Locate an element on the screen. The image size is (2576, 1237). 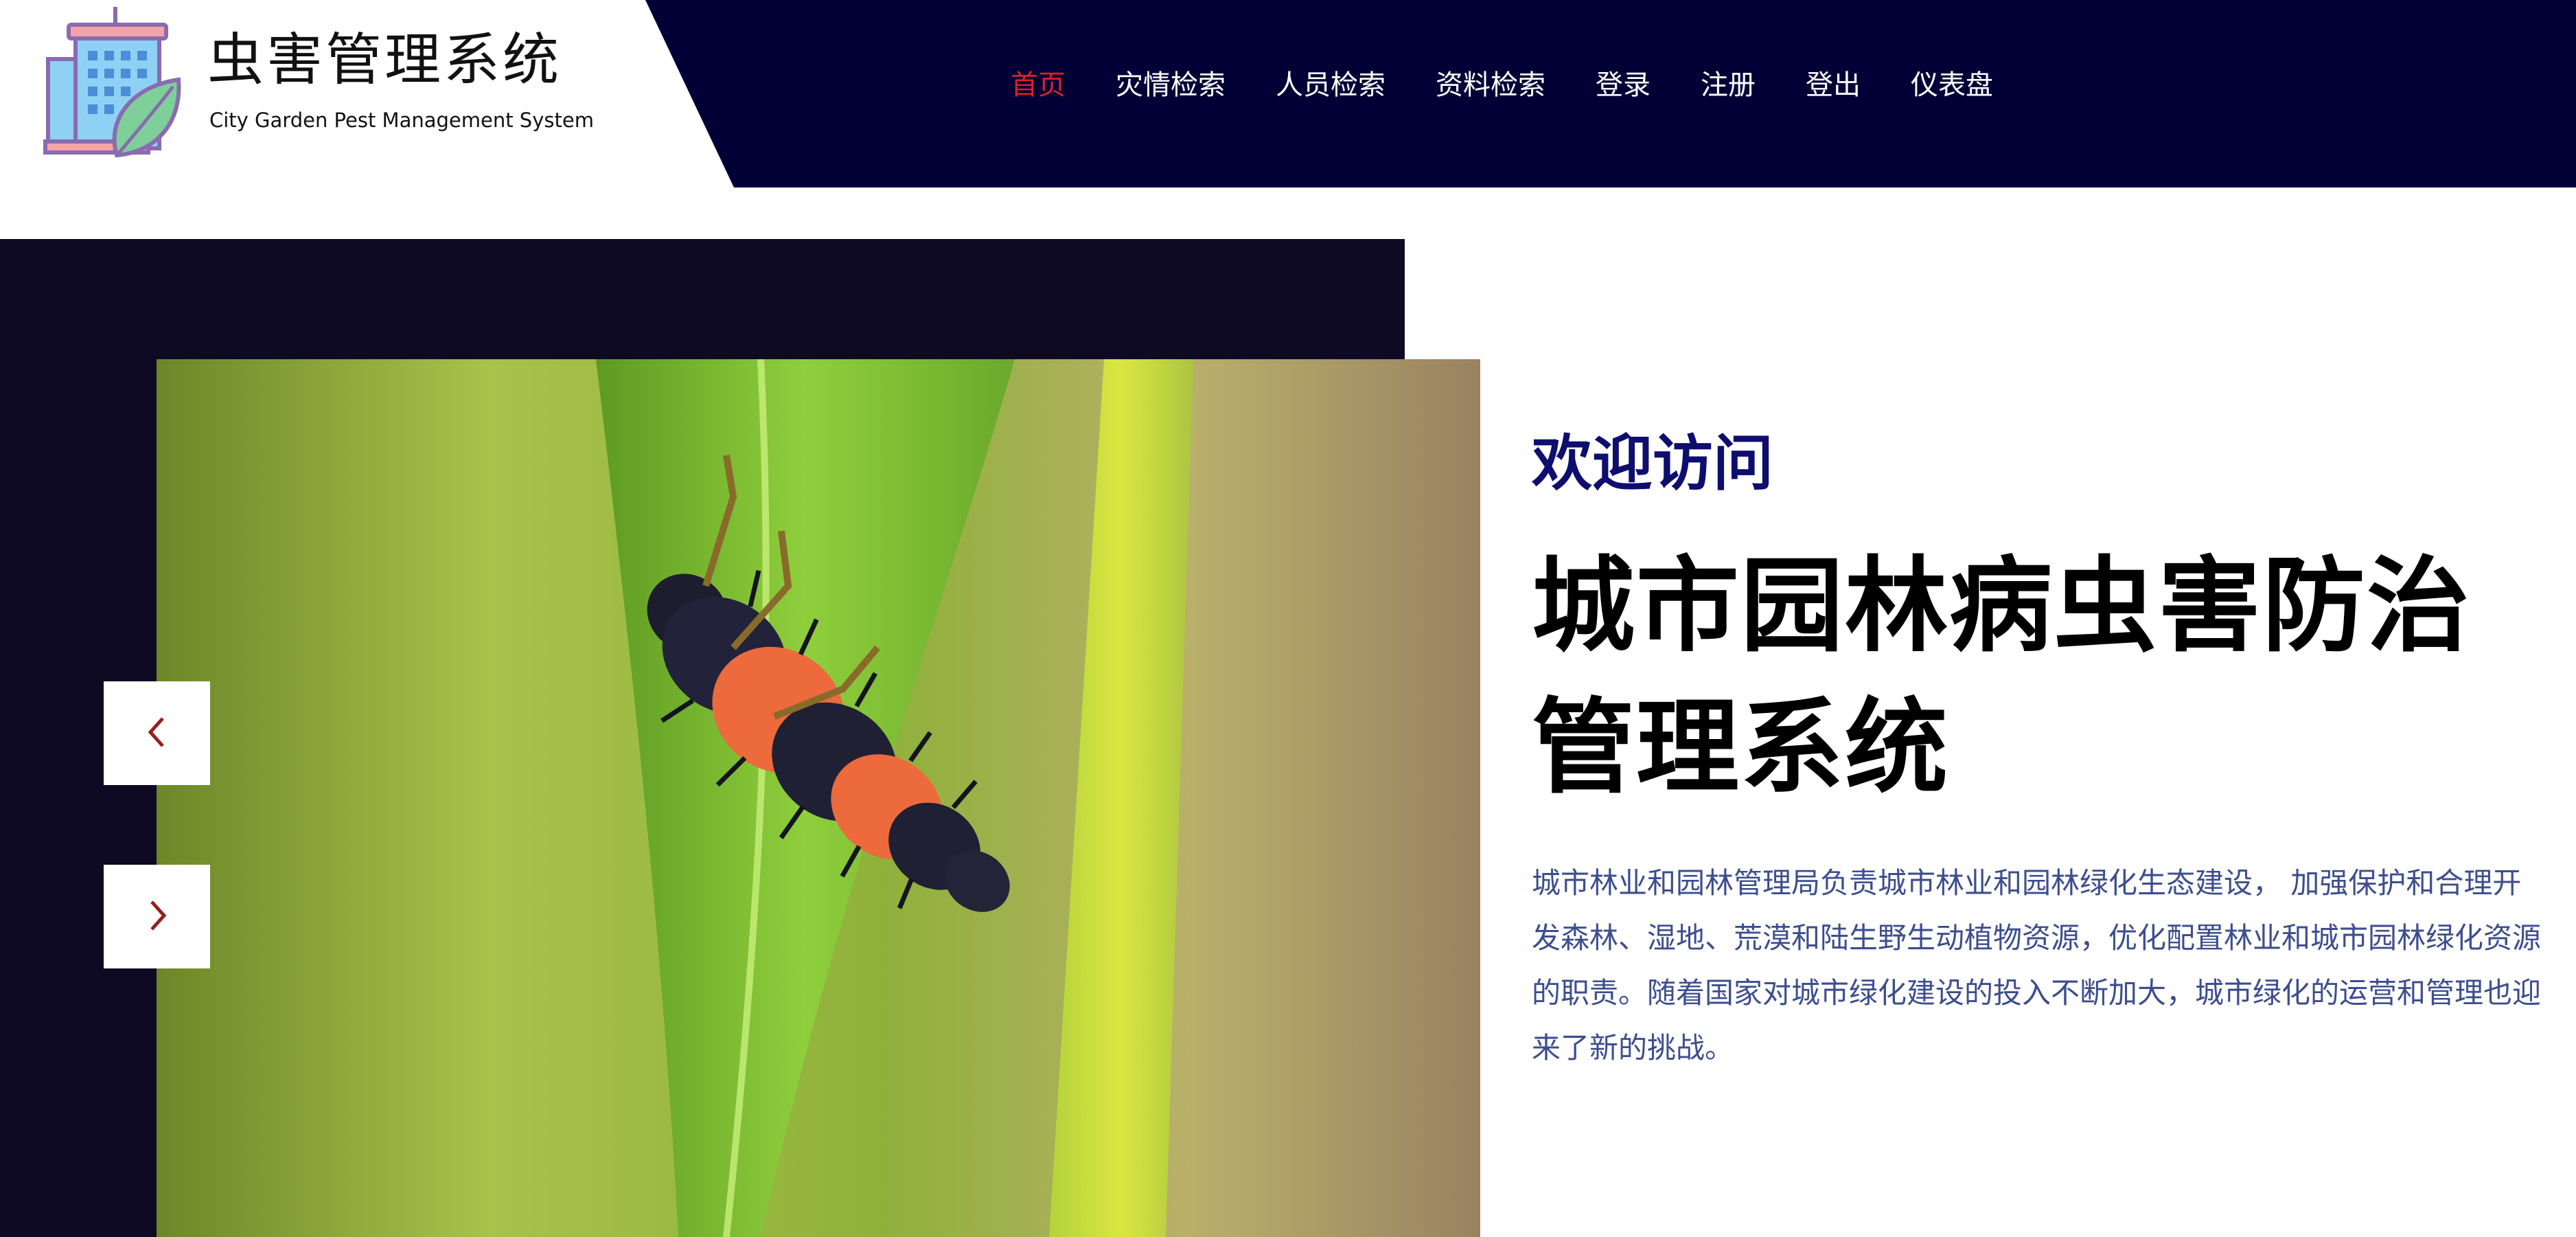
nav-item-disaster-search: 灾情检索 is located at coordinates (1171, 82).